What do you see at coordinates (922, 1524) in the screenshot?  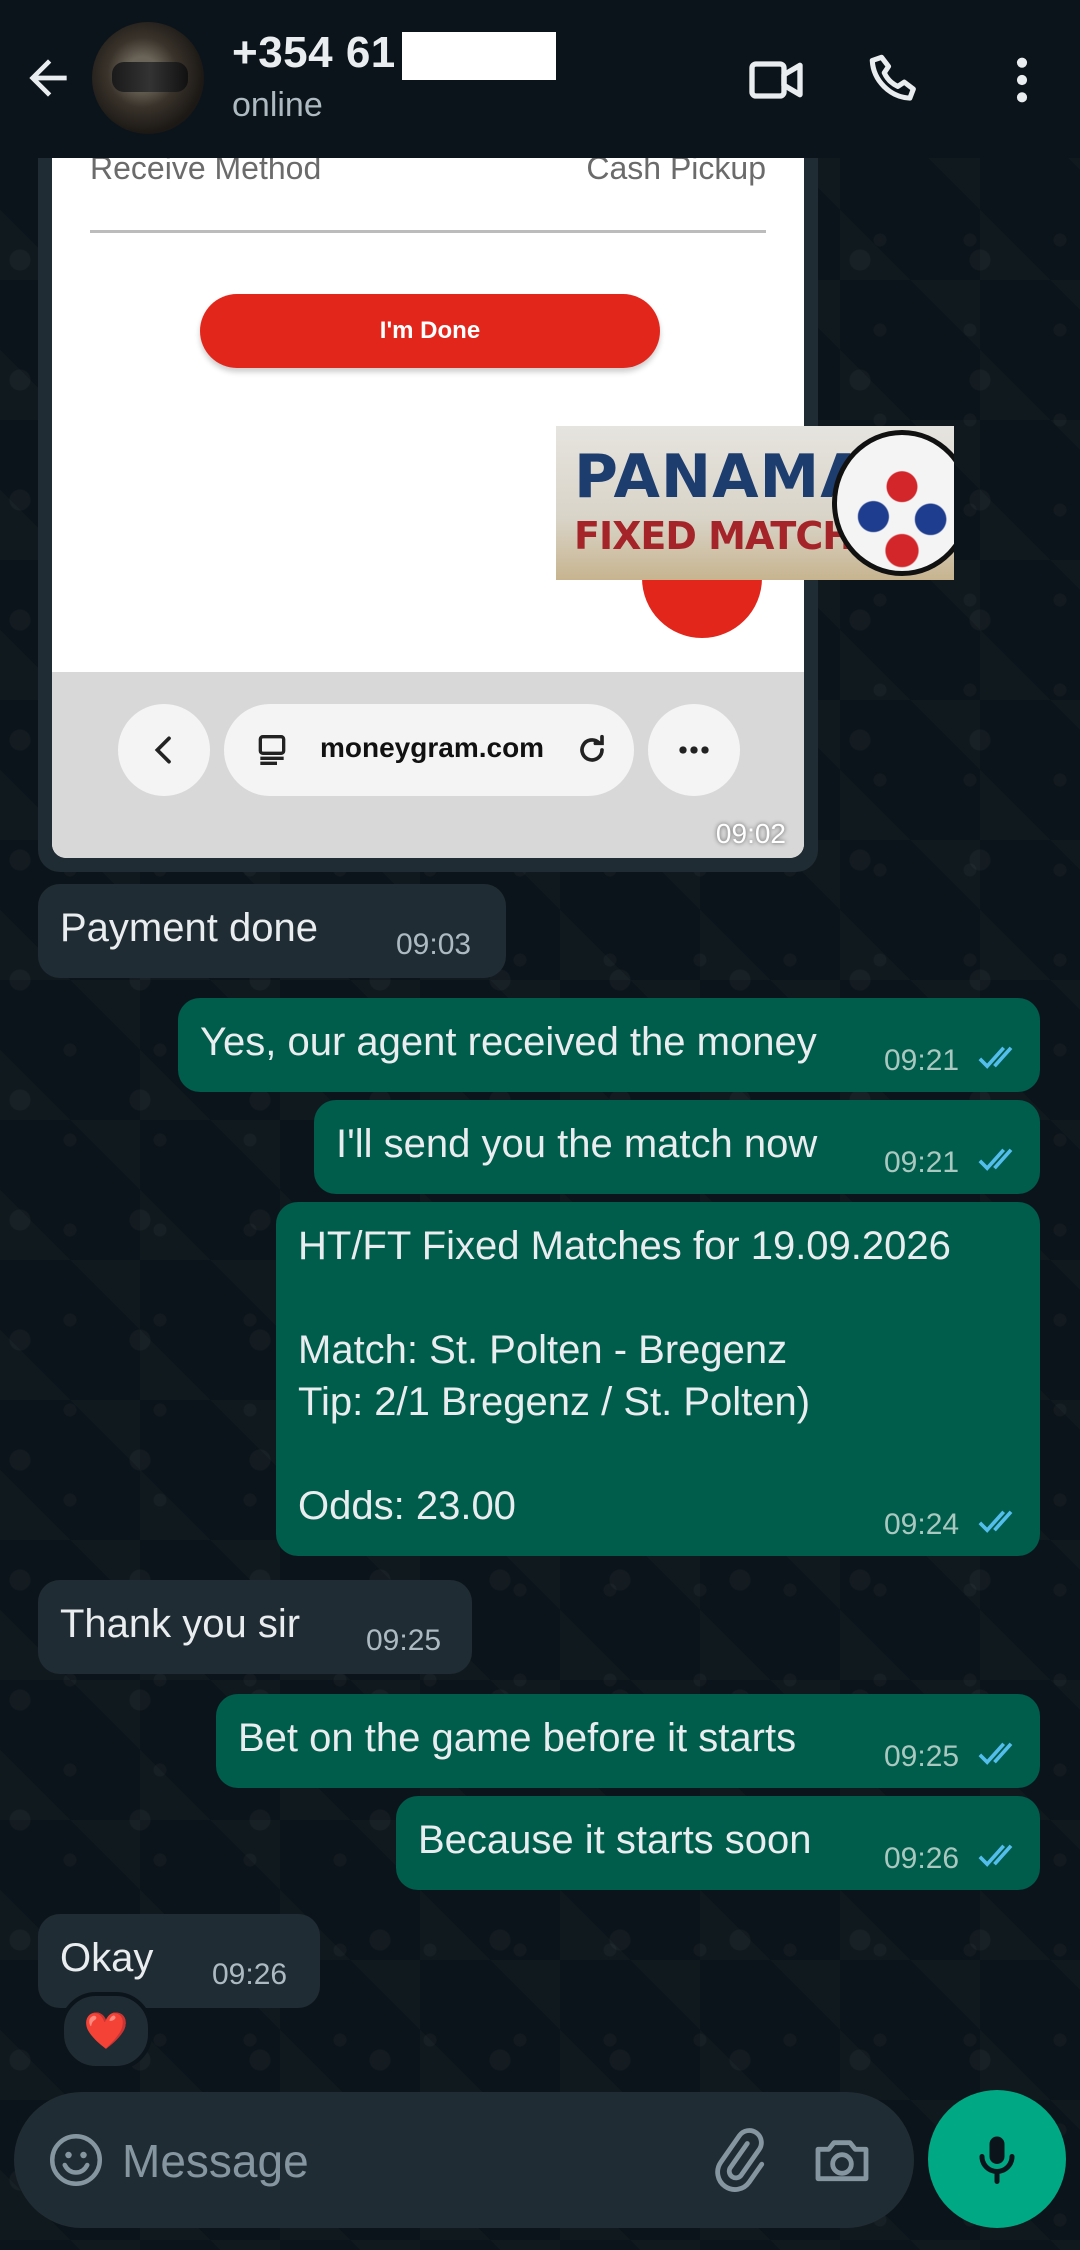 I see `message-time: 09:24` at bounding box center [922, 1524].